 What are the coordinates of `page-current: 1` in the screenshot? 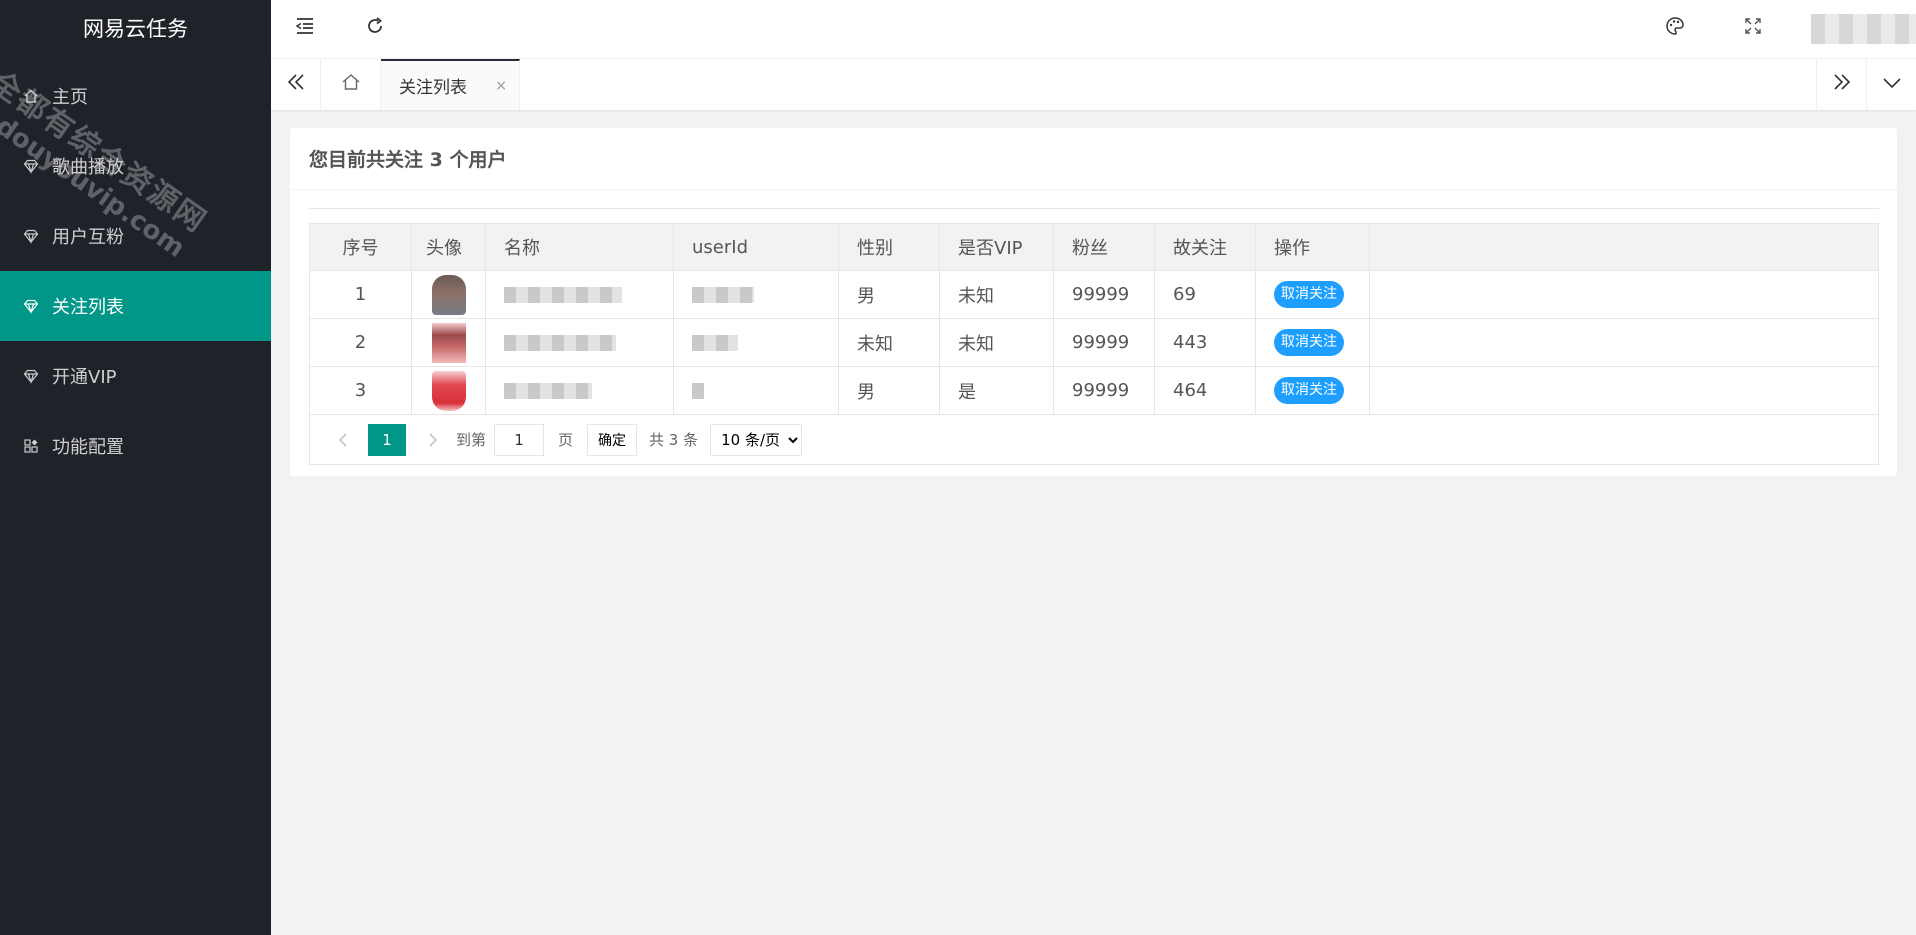 It's located at (387, 439).